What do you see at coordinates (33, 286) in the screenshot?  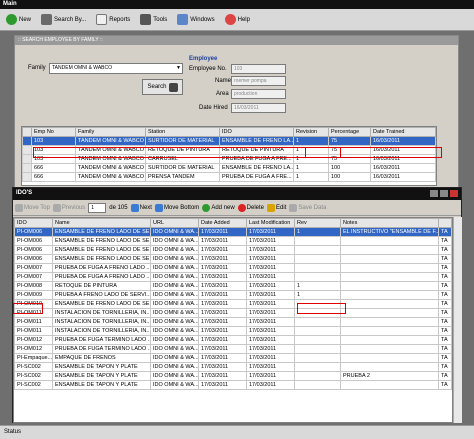 I see `table-cell: PI-OM008` at bounding box center [33, 286].